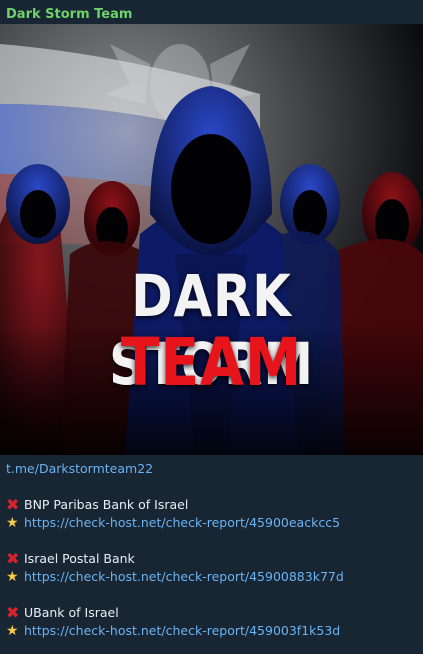  I want to click on channel-name: Dark Storm Team, so click(69, 14).